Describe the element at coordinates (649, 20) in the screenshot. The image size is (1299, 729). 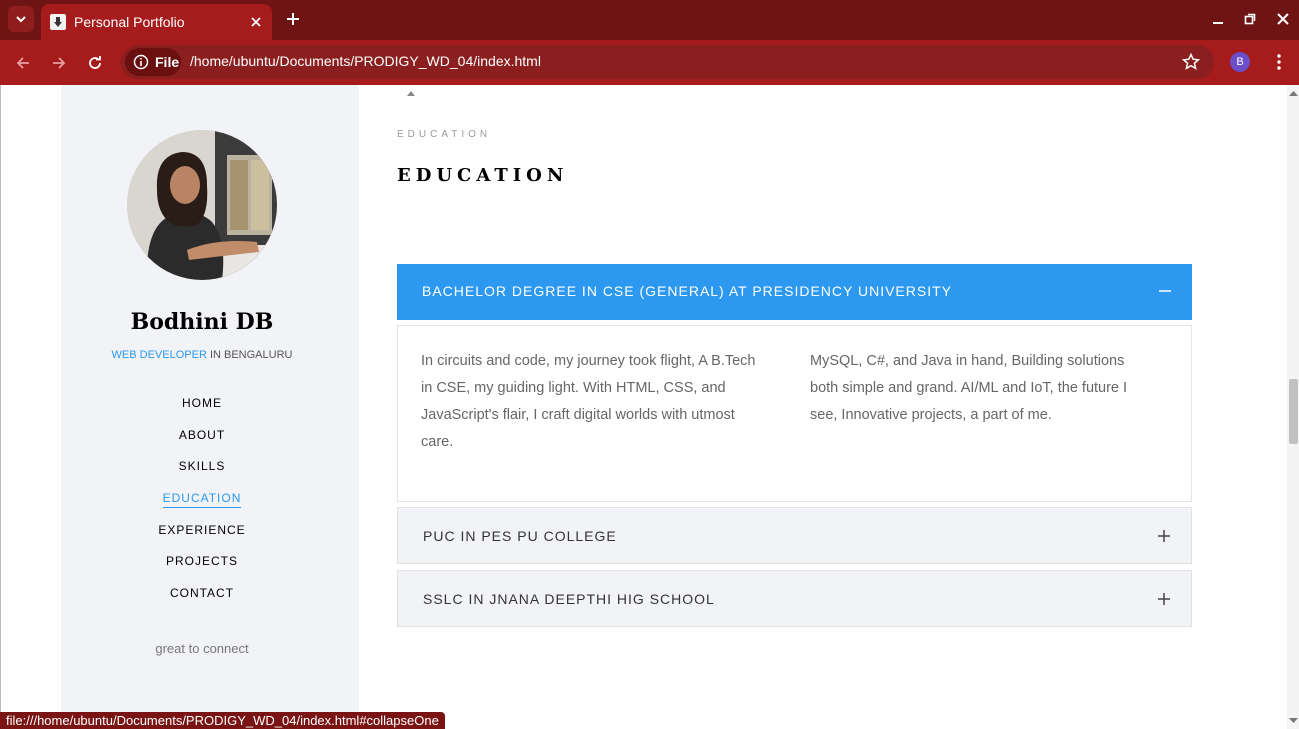
I see `browser-tab-strip: Personal Portfolio` at that location.